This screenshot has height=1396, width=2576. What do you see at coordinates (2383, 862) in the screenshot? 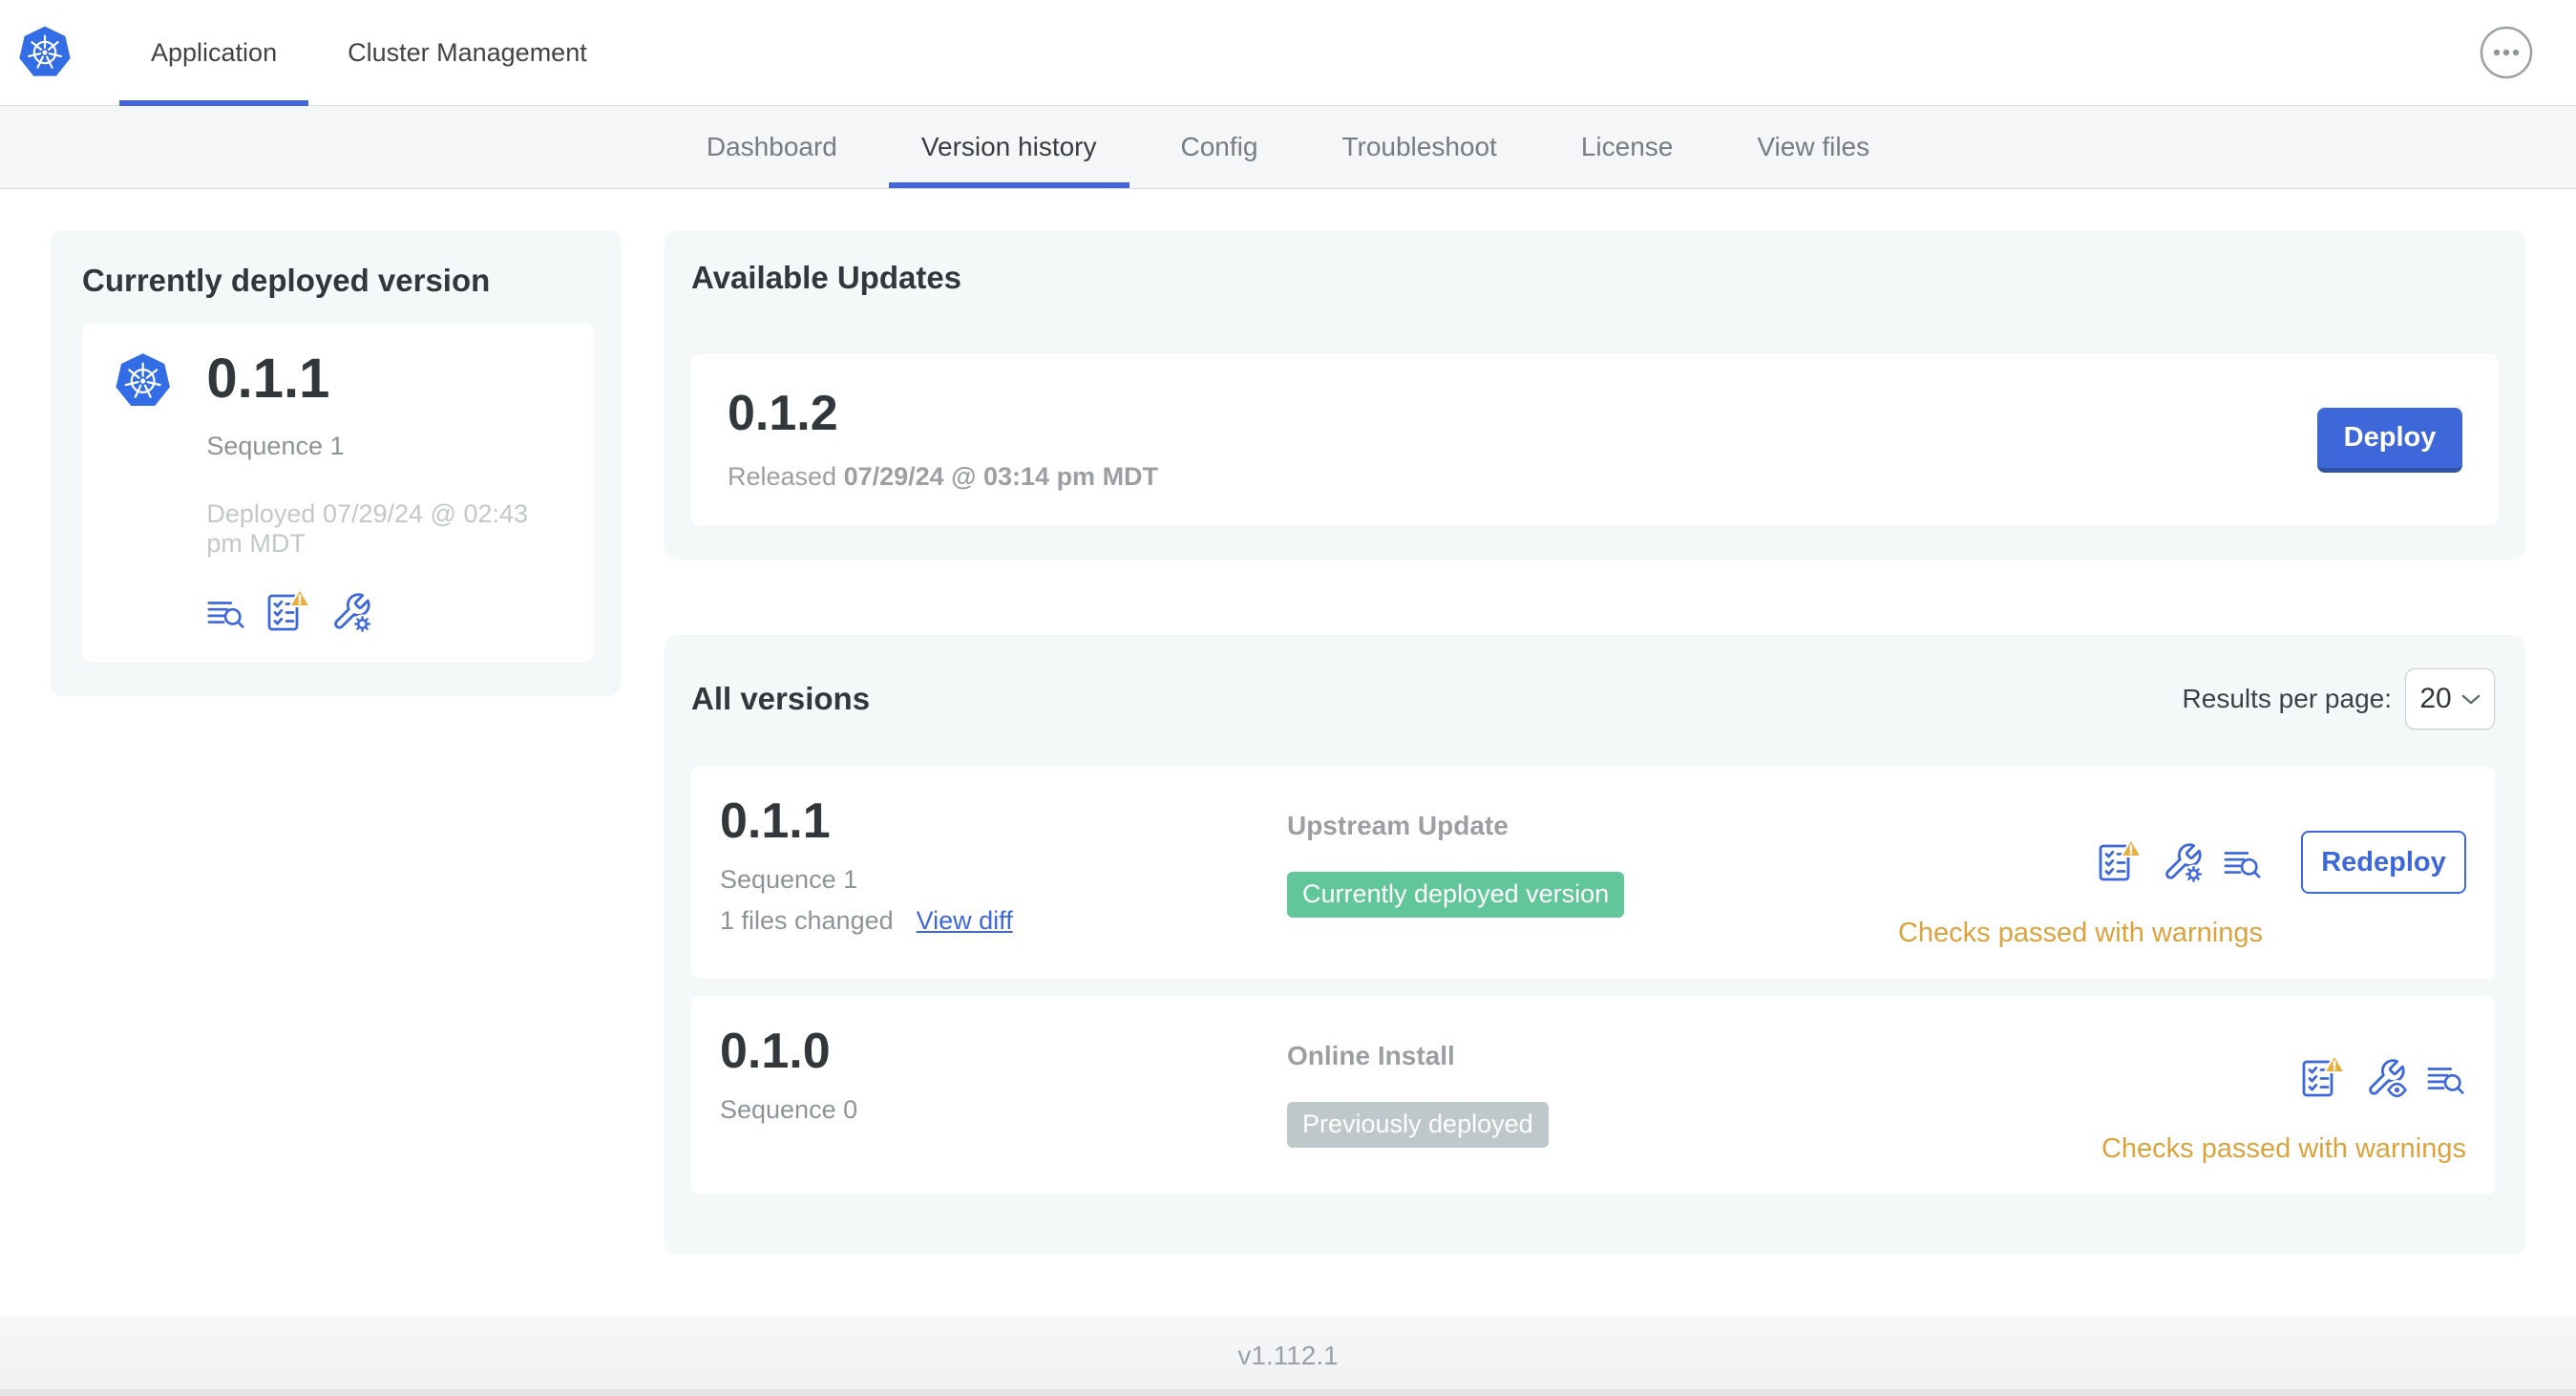
I see `redeploy-button: Redeploy` at bounding box center [2383, 862].